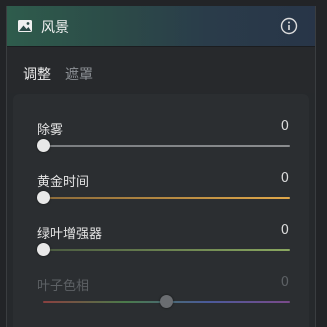  I want to click on dehaze-slider-thumb, so click(43, 145).